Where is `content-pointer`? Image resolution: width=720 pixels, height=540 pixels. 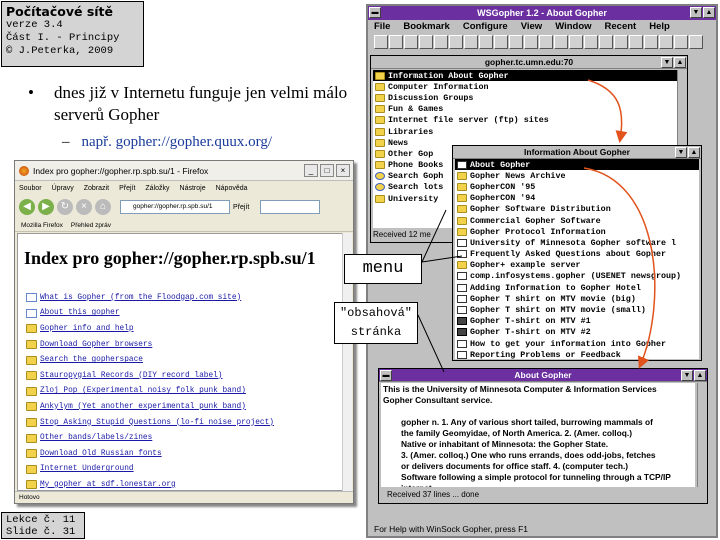
content-pointer is located at coordinates (431, 343).